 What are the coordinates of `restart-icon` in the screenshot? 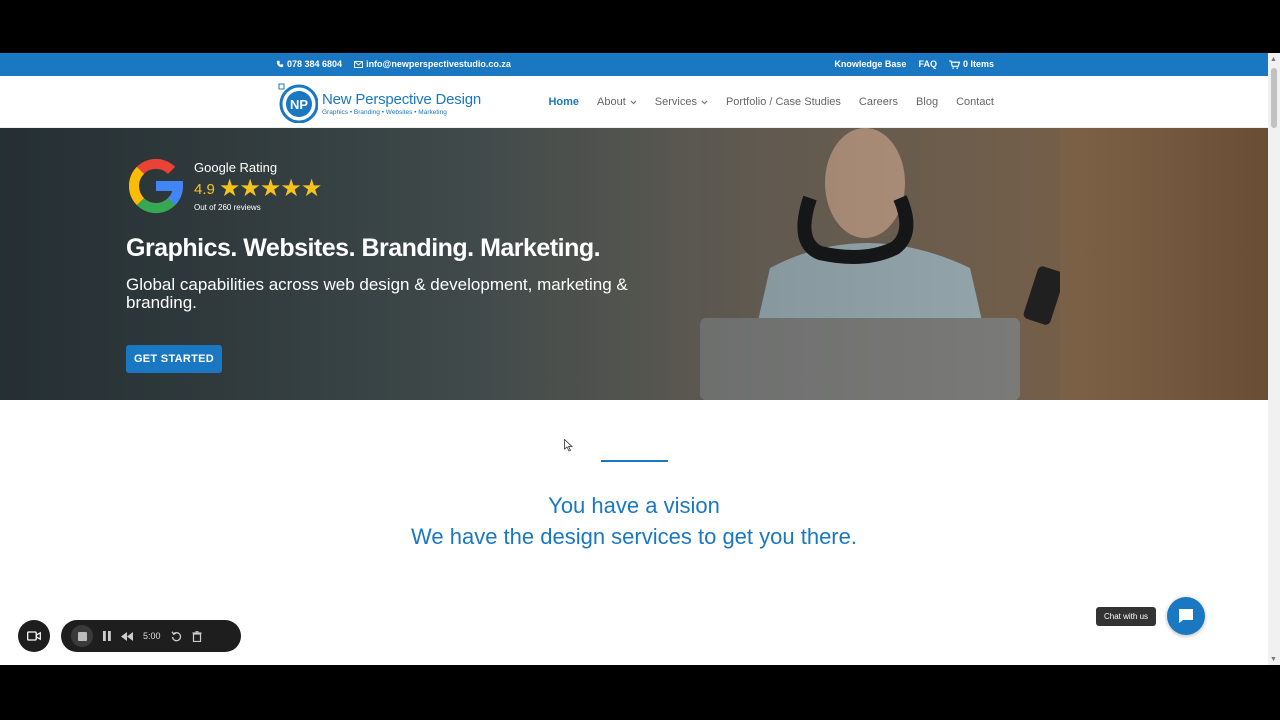 It's located at (176, 636).